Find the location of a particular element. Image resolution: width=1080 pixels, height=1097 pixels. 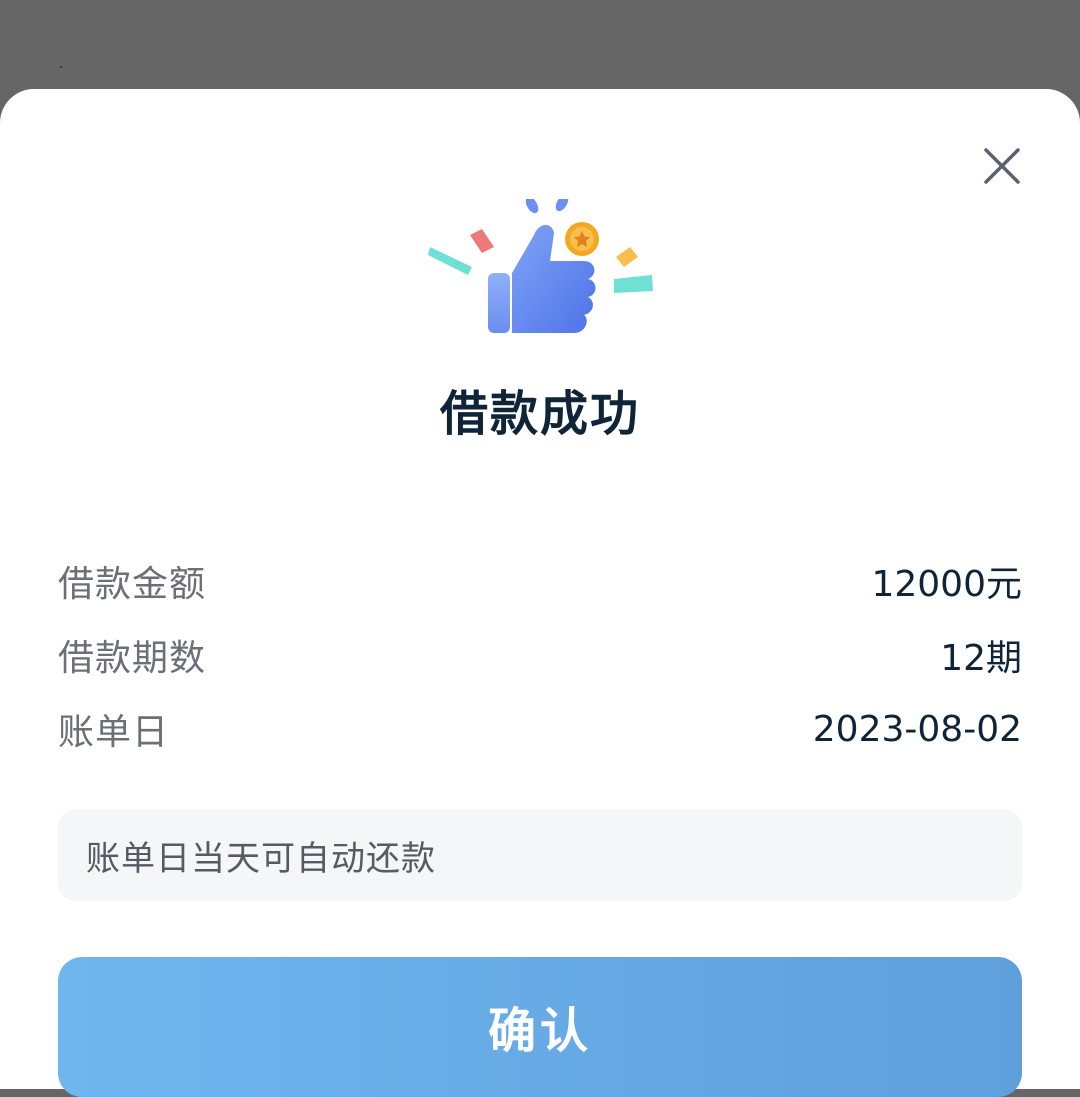

auto-repay-notice-text: 账单日当天可自动还款 is located at coordinates (261, 858).